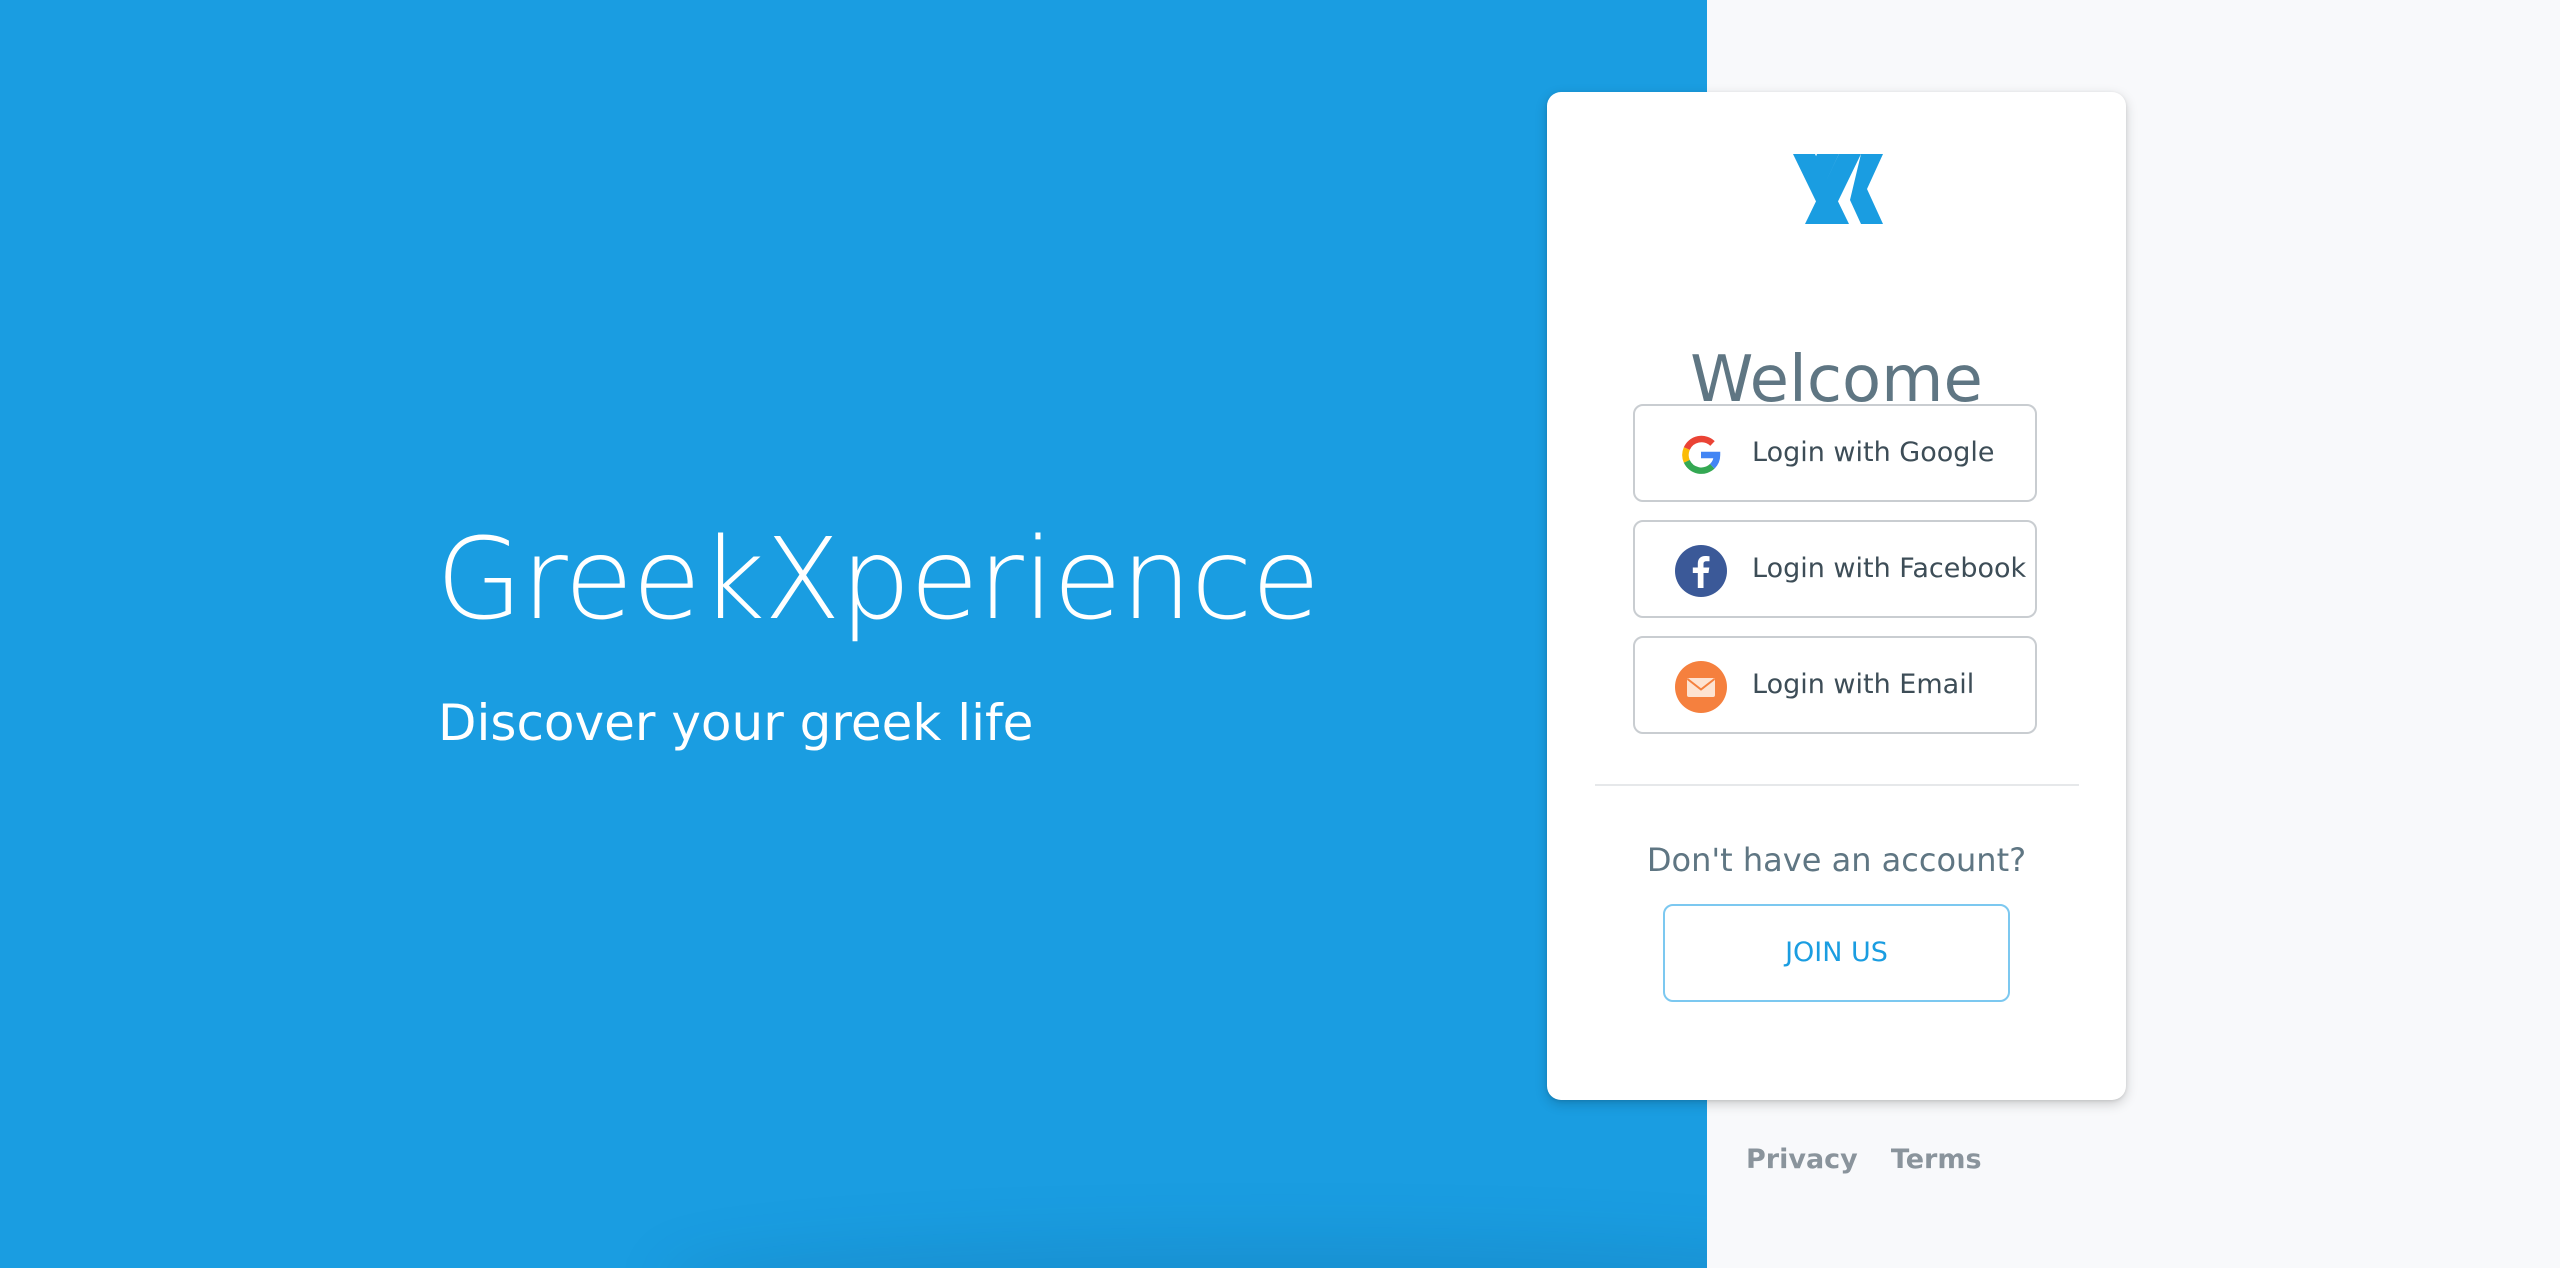  Describe the element at coordinates (1701, 687) in the screenshot. I see `email-envelope-icon` at that location.